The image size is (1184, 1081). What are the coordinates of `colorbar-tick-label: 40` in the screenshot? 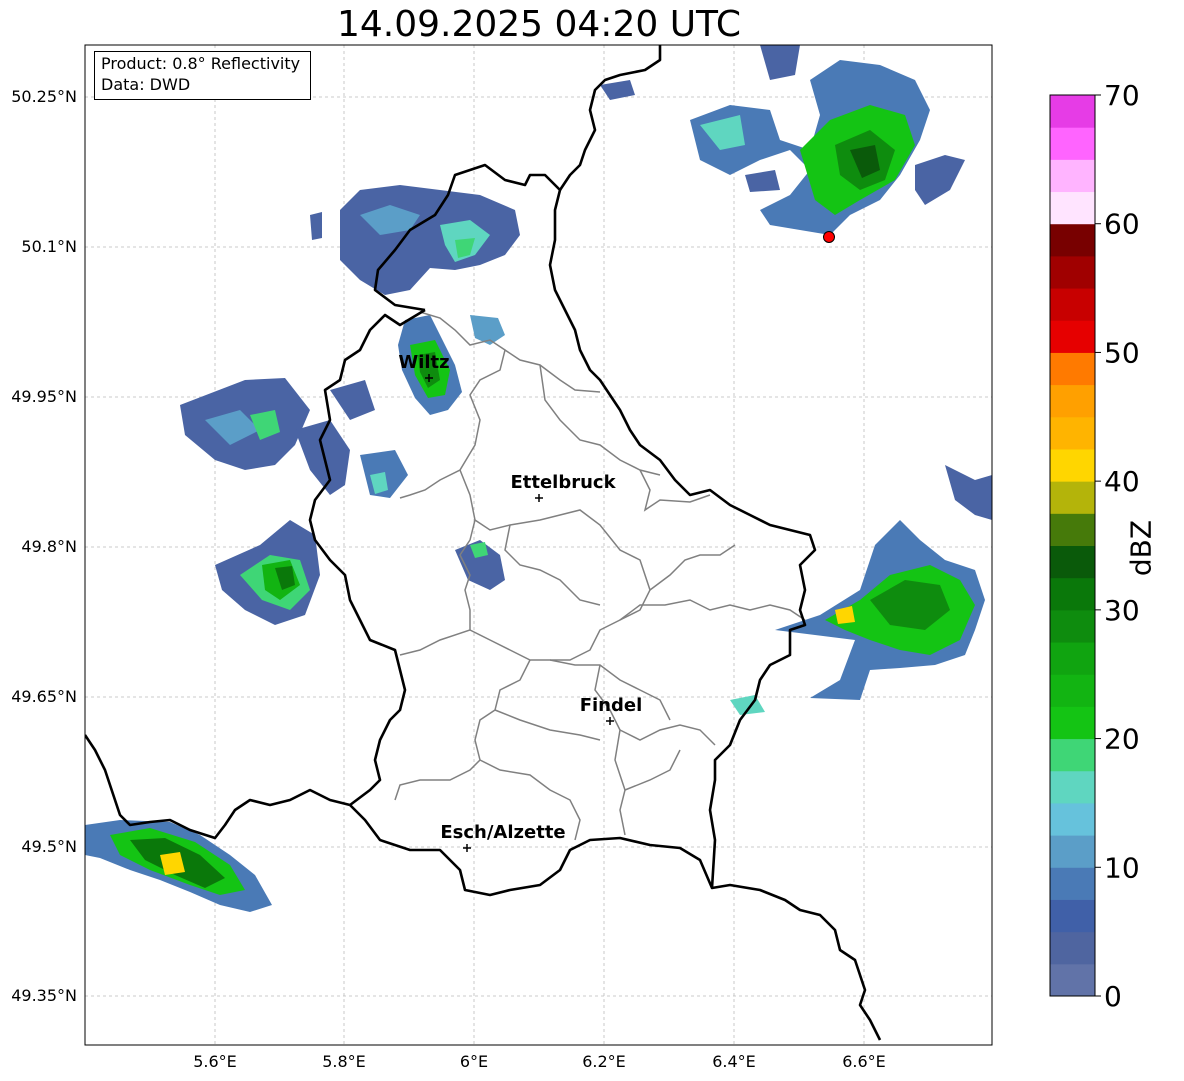 It's located at (1122, 481).